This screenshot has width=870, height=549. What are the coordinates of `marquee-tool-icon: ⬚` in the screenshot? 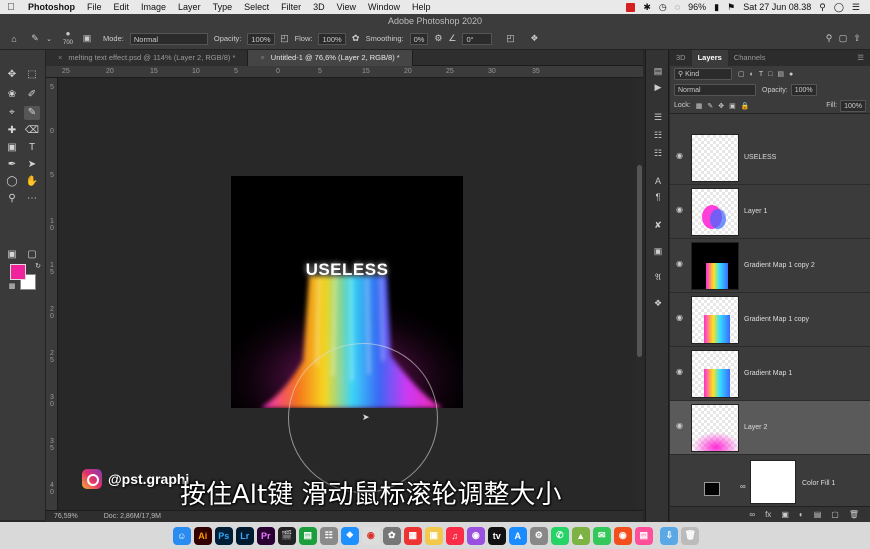 It's located at (32, 75).